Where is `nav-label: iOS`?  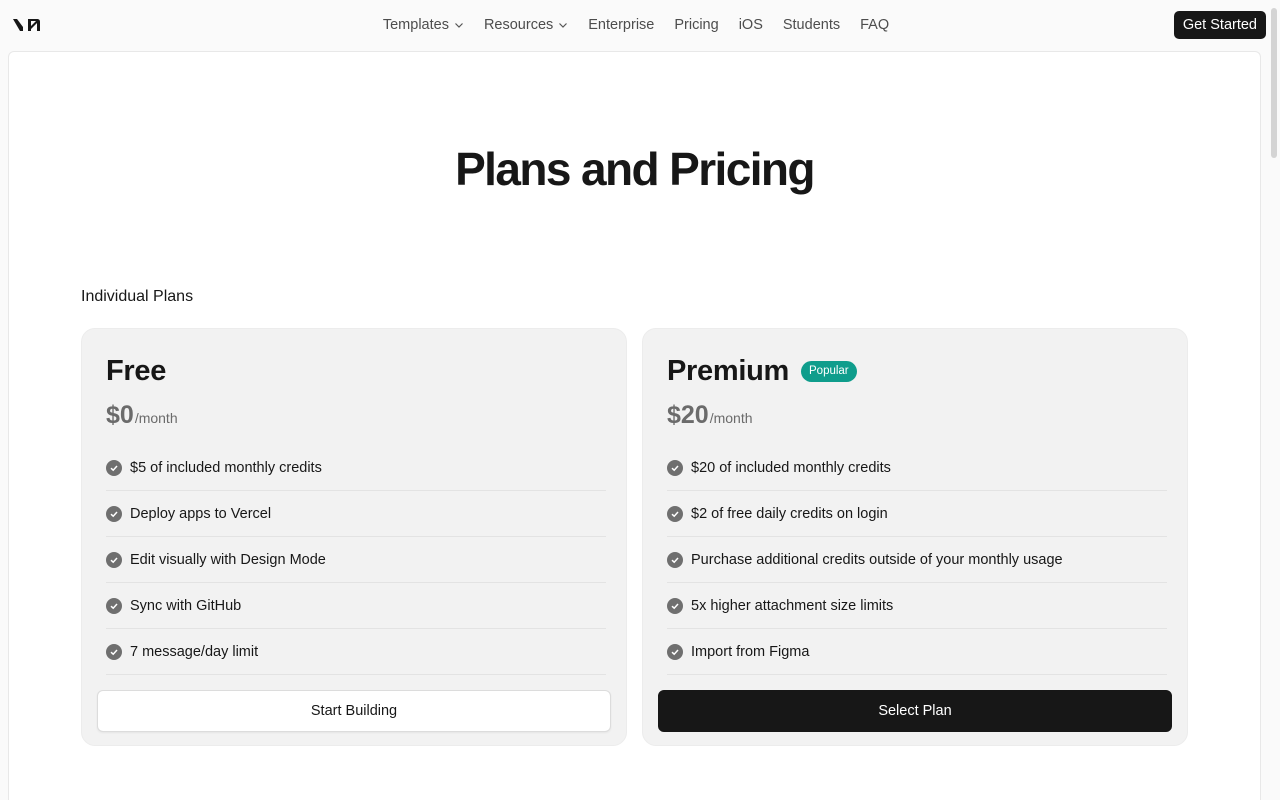
nav-label: iOS is located at coordinates (750, 25).